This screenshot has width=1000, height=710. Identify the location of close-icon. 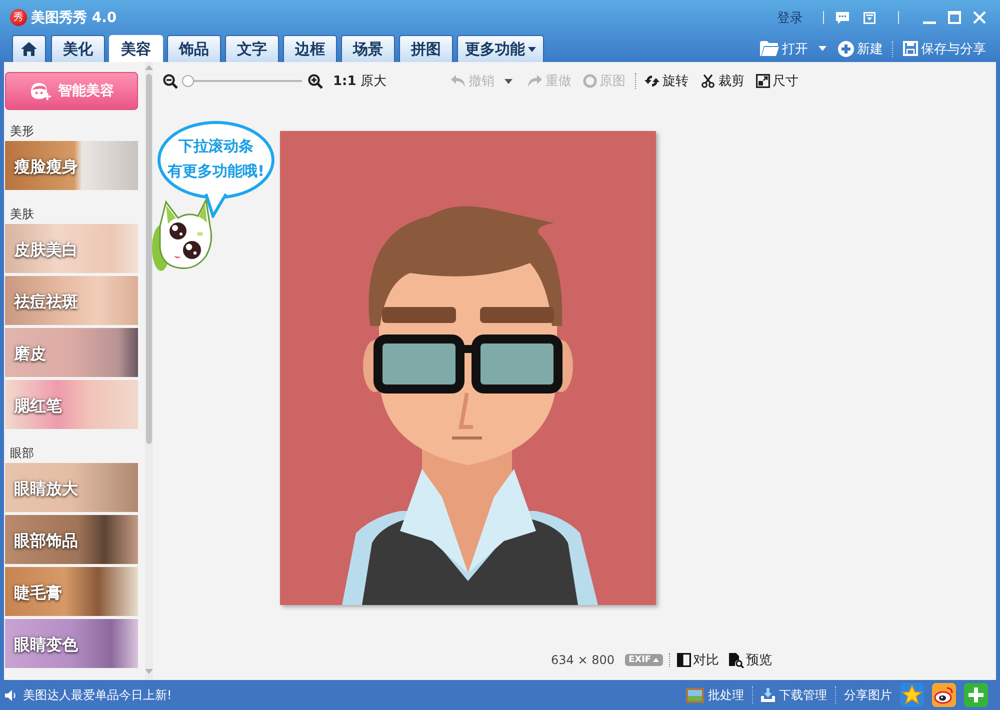
(979, 17).